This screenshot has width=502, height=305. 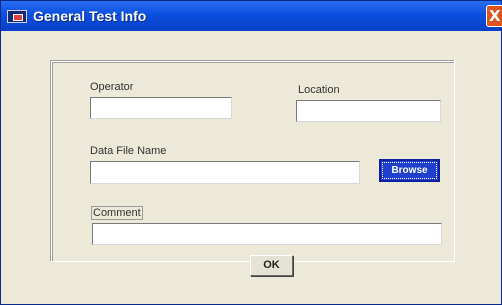 I want to click on close-button: X, so click(x=494, y=16).